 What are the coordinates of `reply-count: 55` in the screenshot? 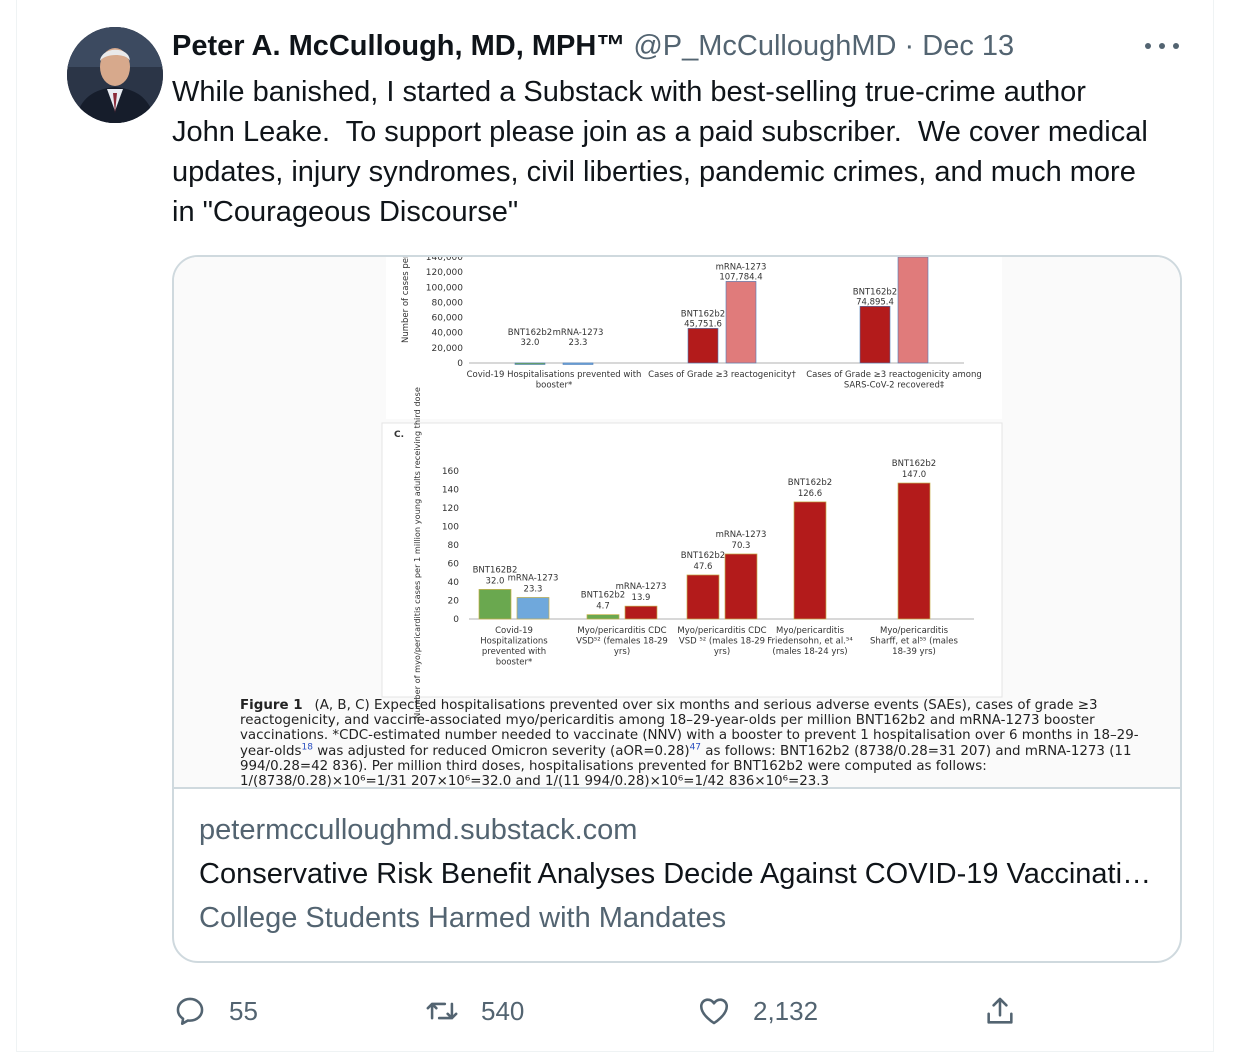 It's located at (243, 1010).